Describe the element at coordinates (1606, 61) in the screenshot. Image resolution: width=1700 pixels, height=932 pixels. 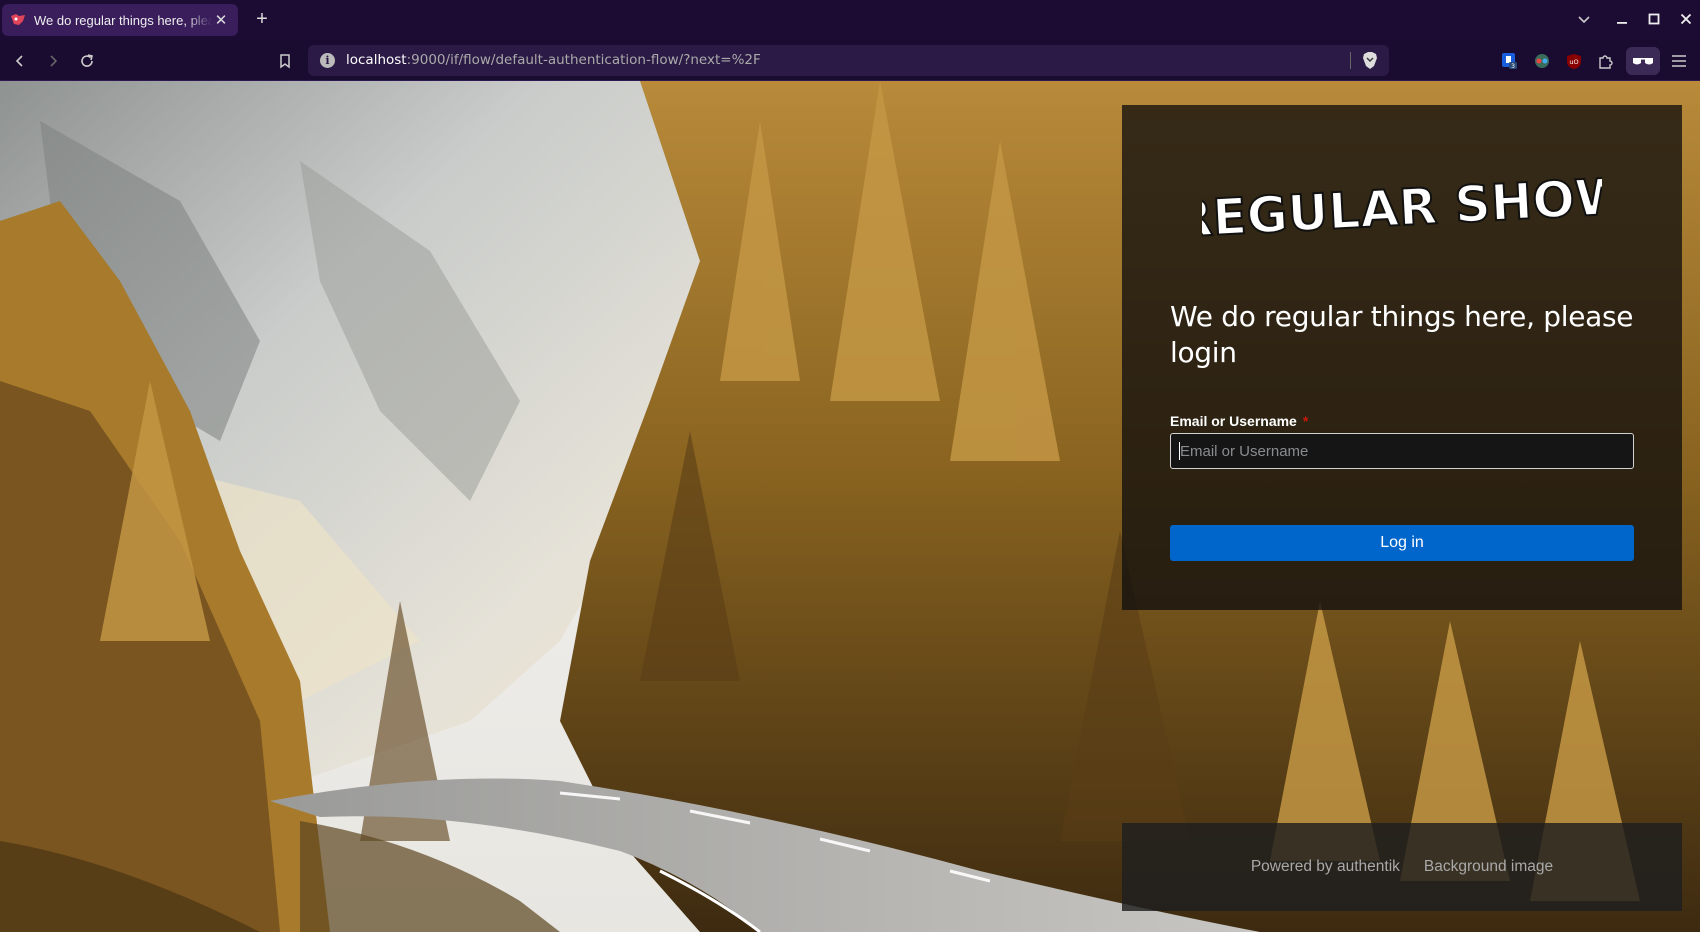
I see `extensions-puzzle-icon` at that location.